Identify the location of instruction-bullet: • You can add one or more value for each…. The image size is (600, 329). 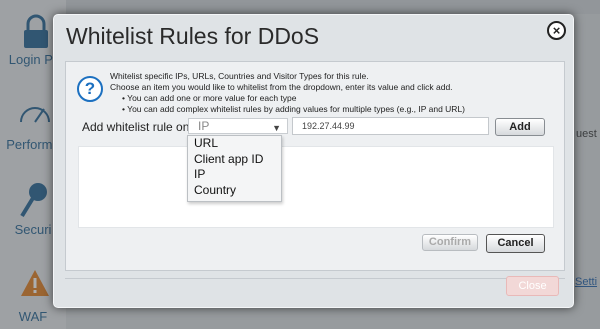
(209, 98).